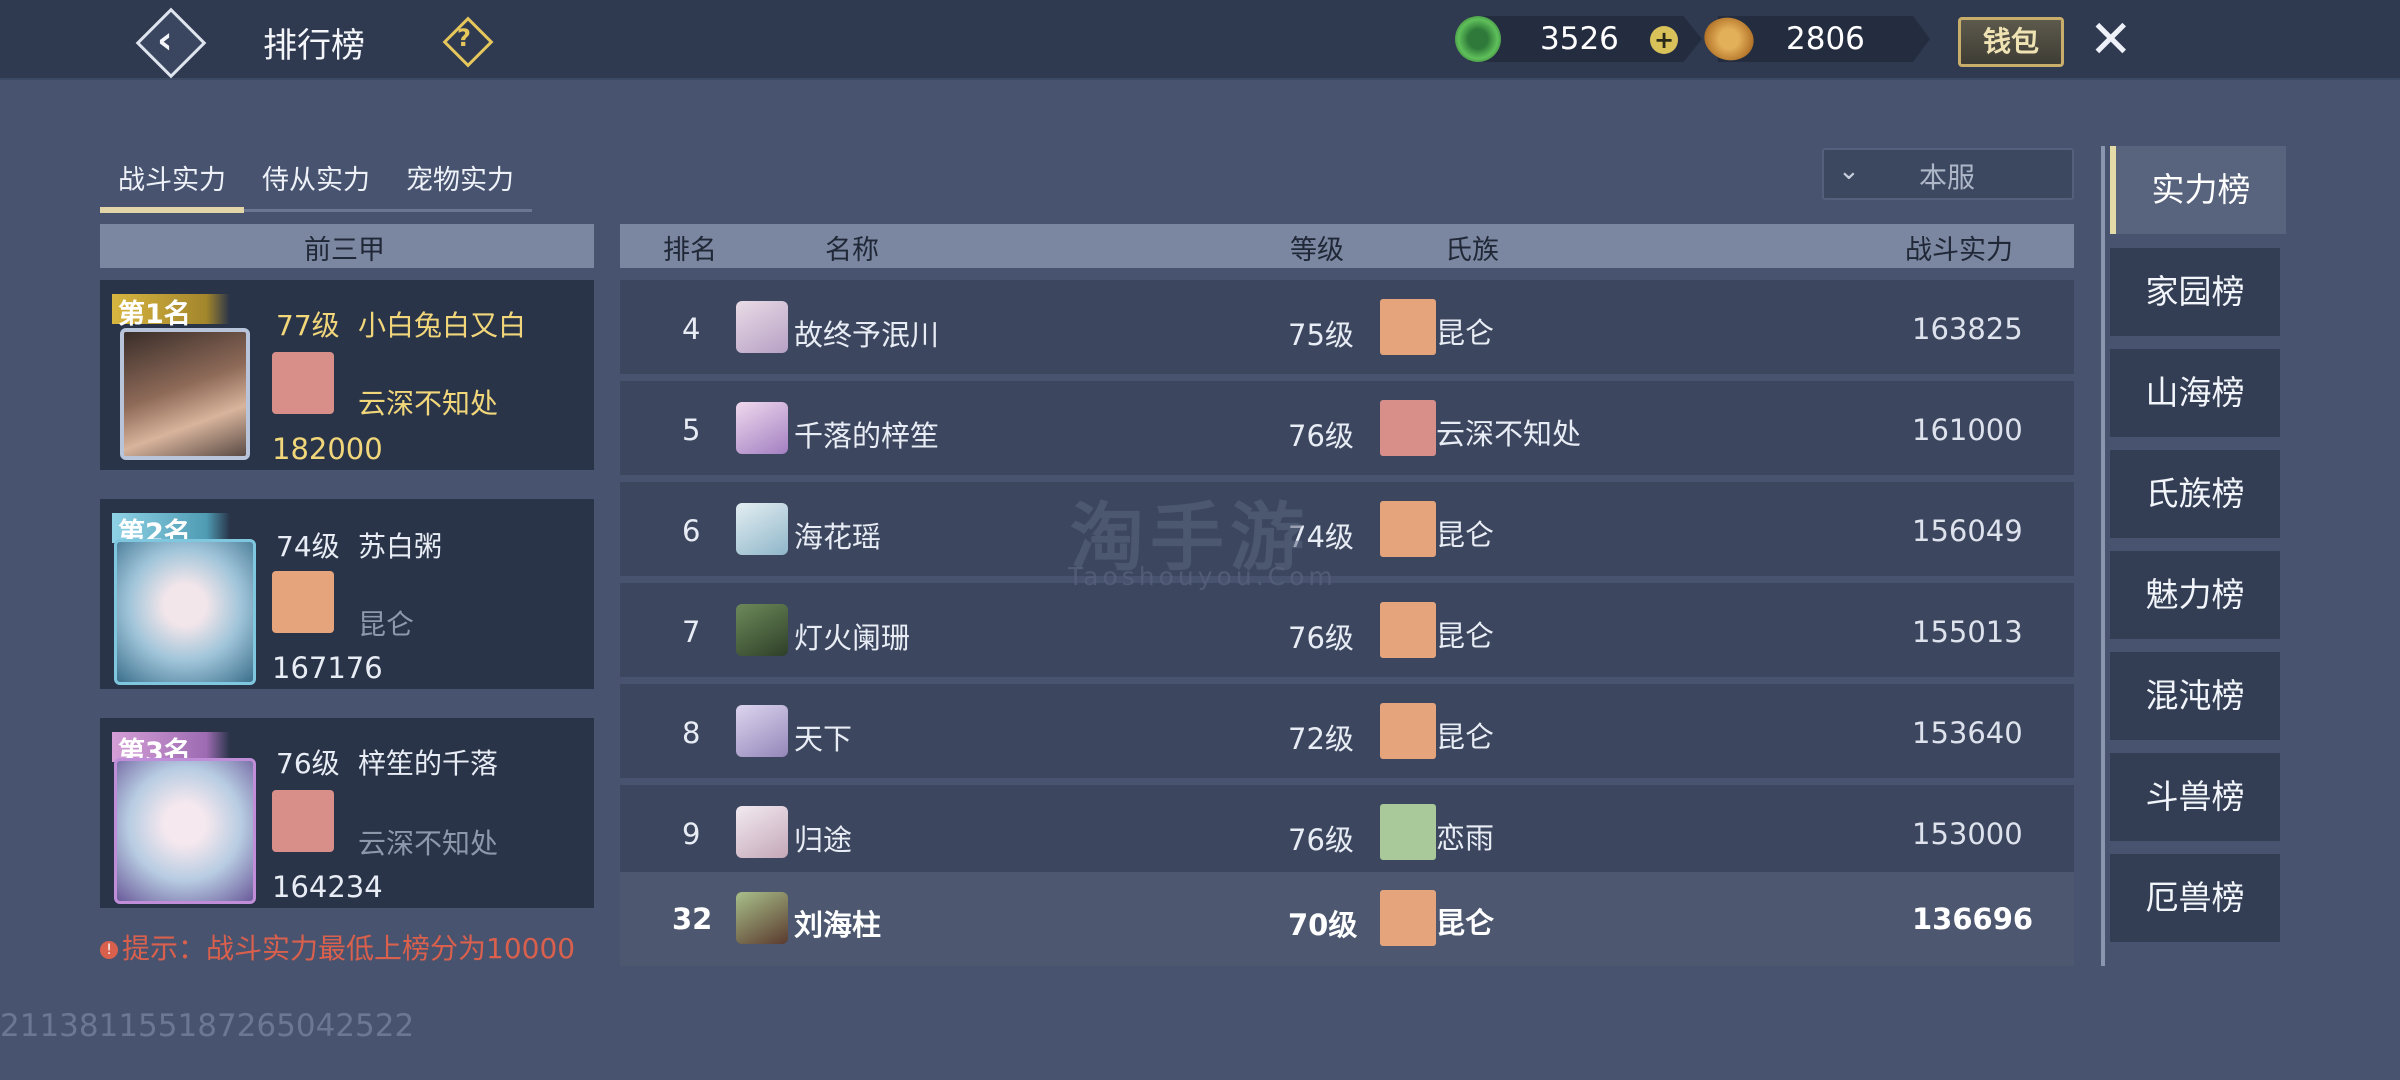  I want to click on row-power: 136696, so click(1973, 919).